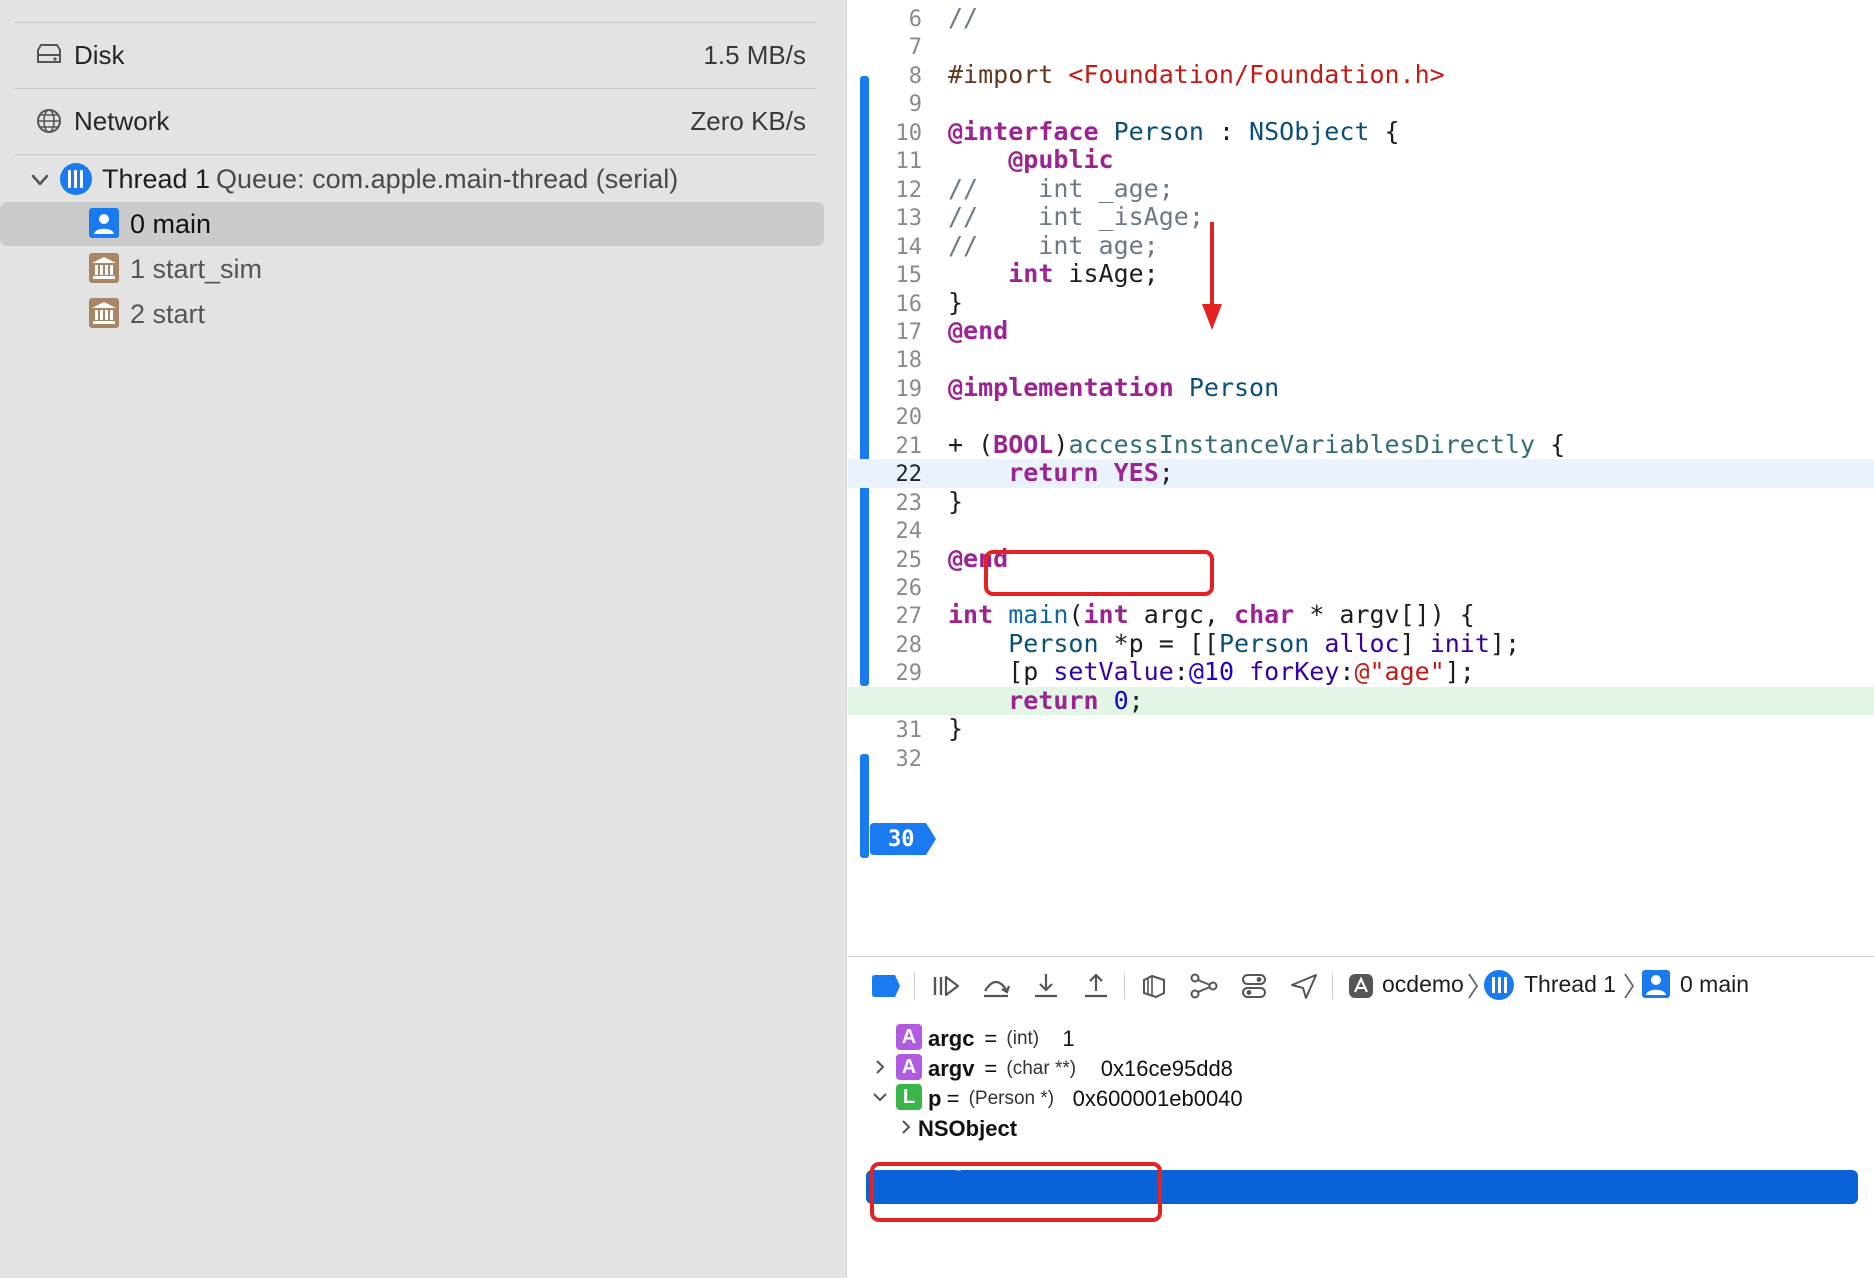  I want to click on line-number: 10, so click(885, 133).